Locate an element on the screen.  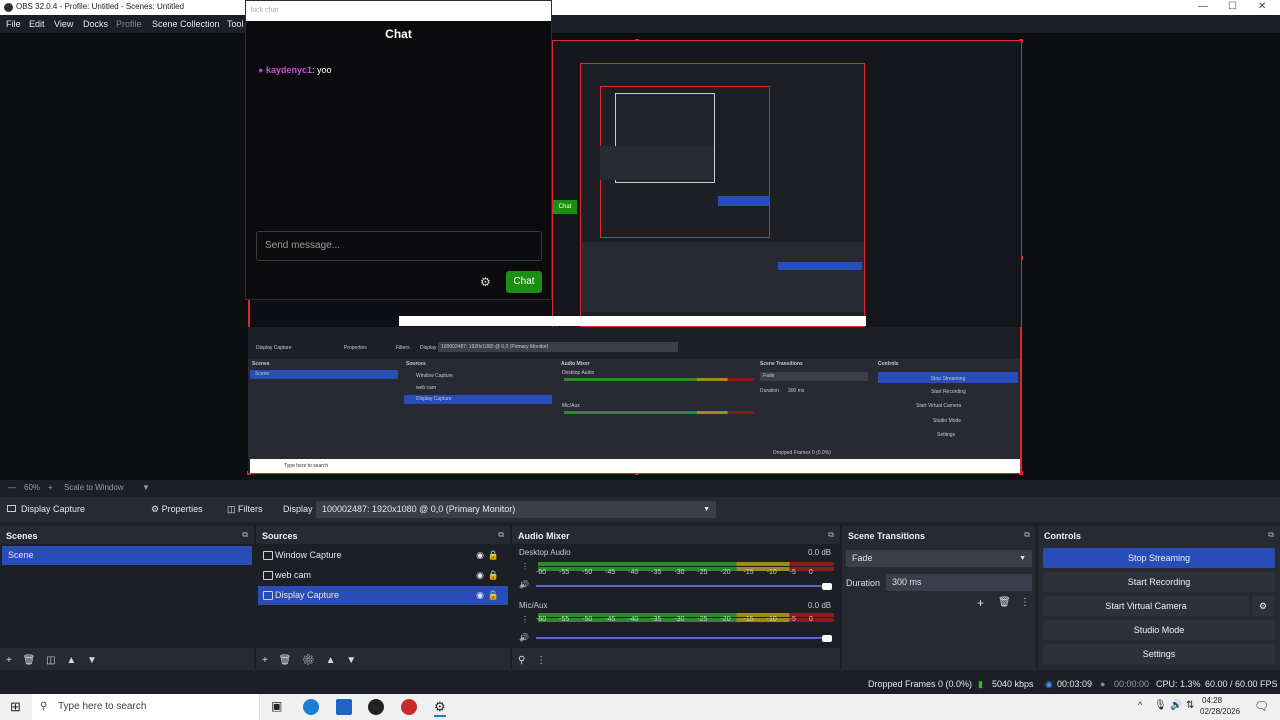
tray-chevron-icon: ^ is located at coordinates (1140, 705).